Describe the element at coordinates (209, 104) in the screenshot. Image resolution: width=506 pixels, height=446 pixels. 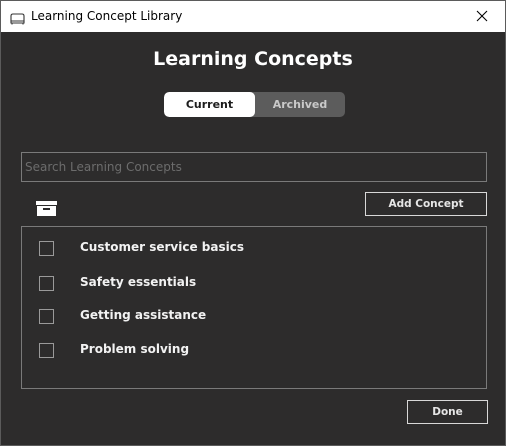
I see `tab-current: Current` at that location.